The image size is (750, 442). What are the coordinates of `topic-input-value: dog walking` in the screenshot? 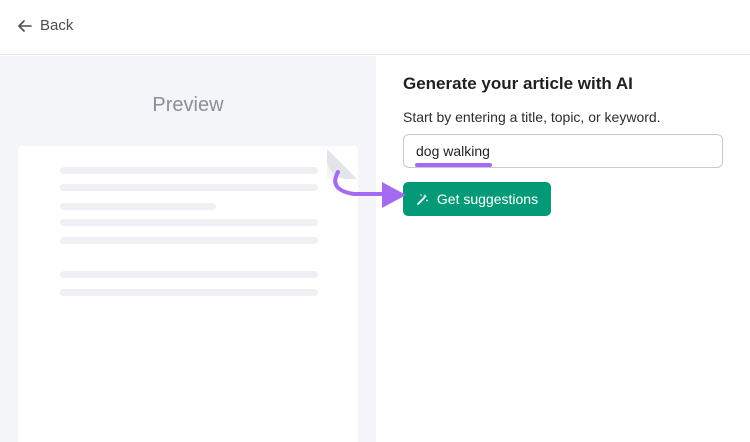 It's located at (453, 151).